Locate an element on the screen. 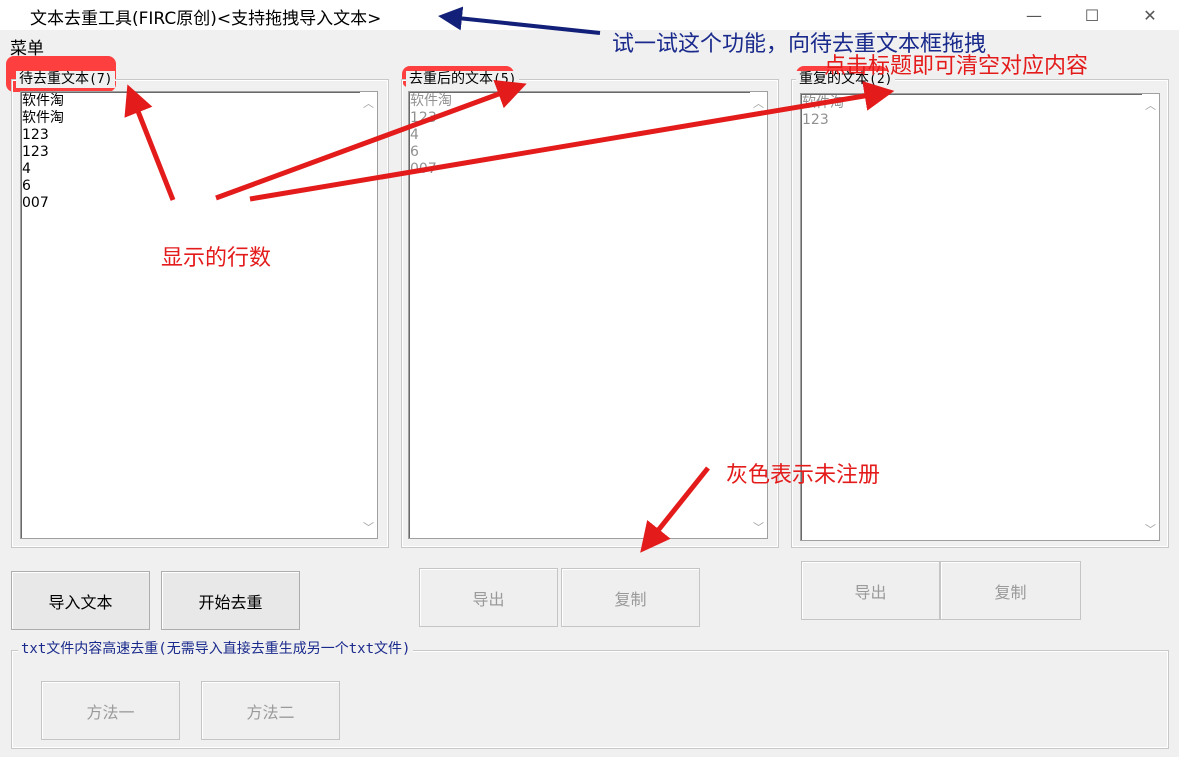 The height and width of the screenshot is (757, 1179). arrow-count-input is located at coordinates (150, 142).